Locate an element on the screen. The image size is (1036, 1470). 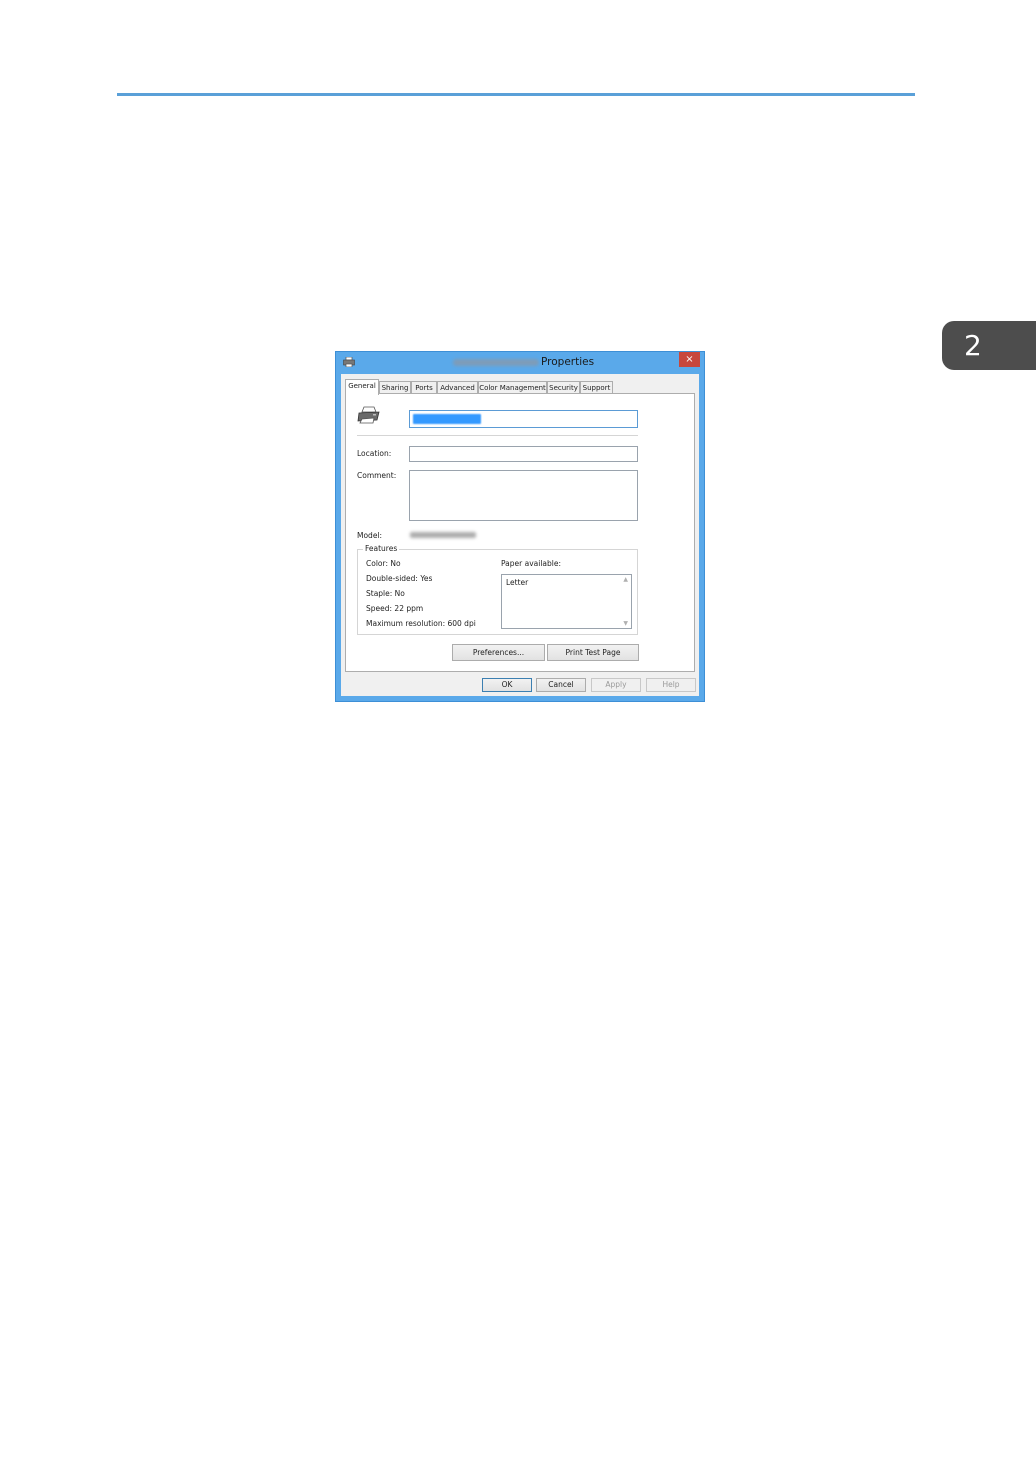
apply-button: Apply is located at coordinates (616, 685).